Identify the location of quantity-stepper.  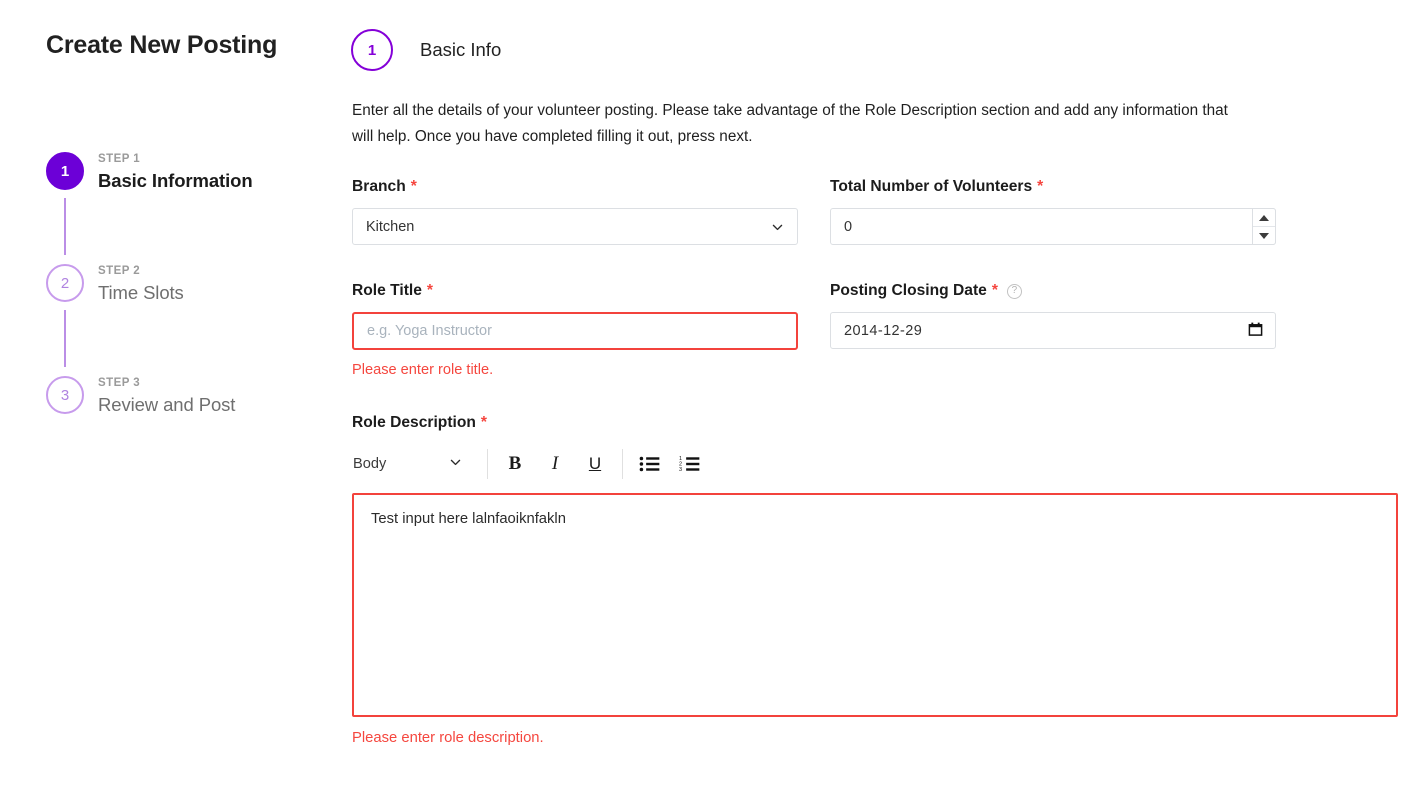
(1264, 226).